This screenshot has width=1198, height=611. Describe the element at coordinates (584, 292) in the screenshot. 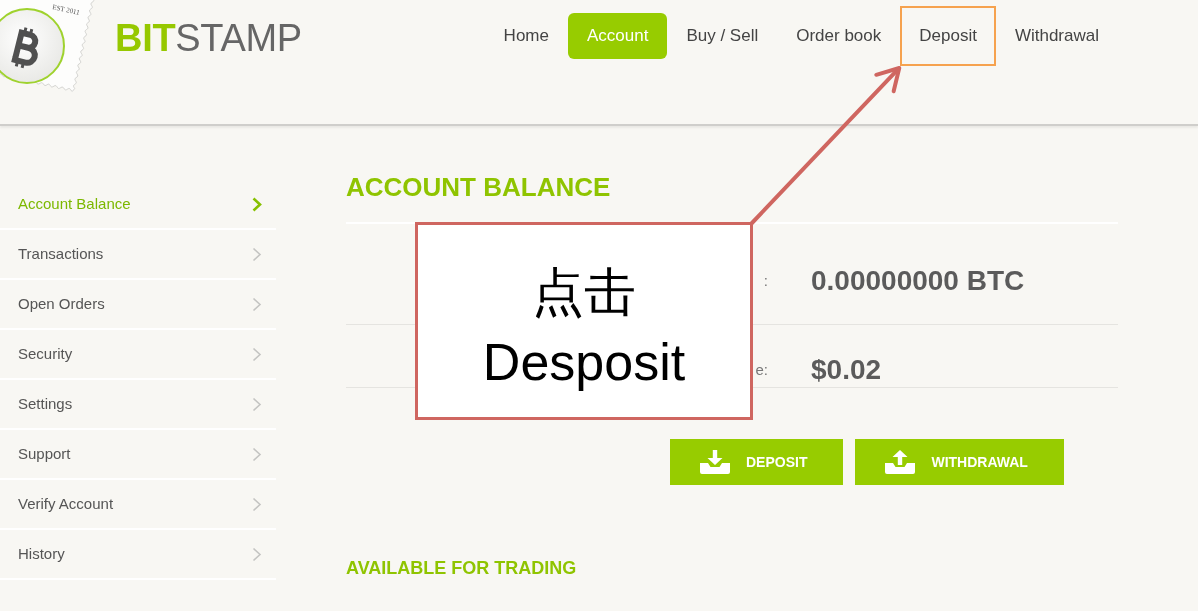

I see `annotation-text: 点击` at that location.